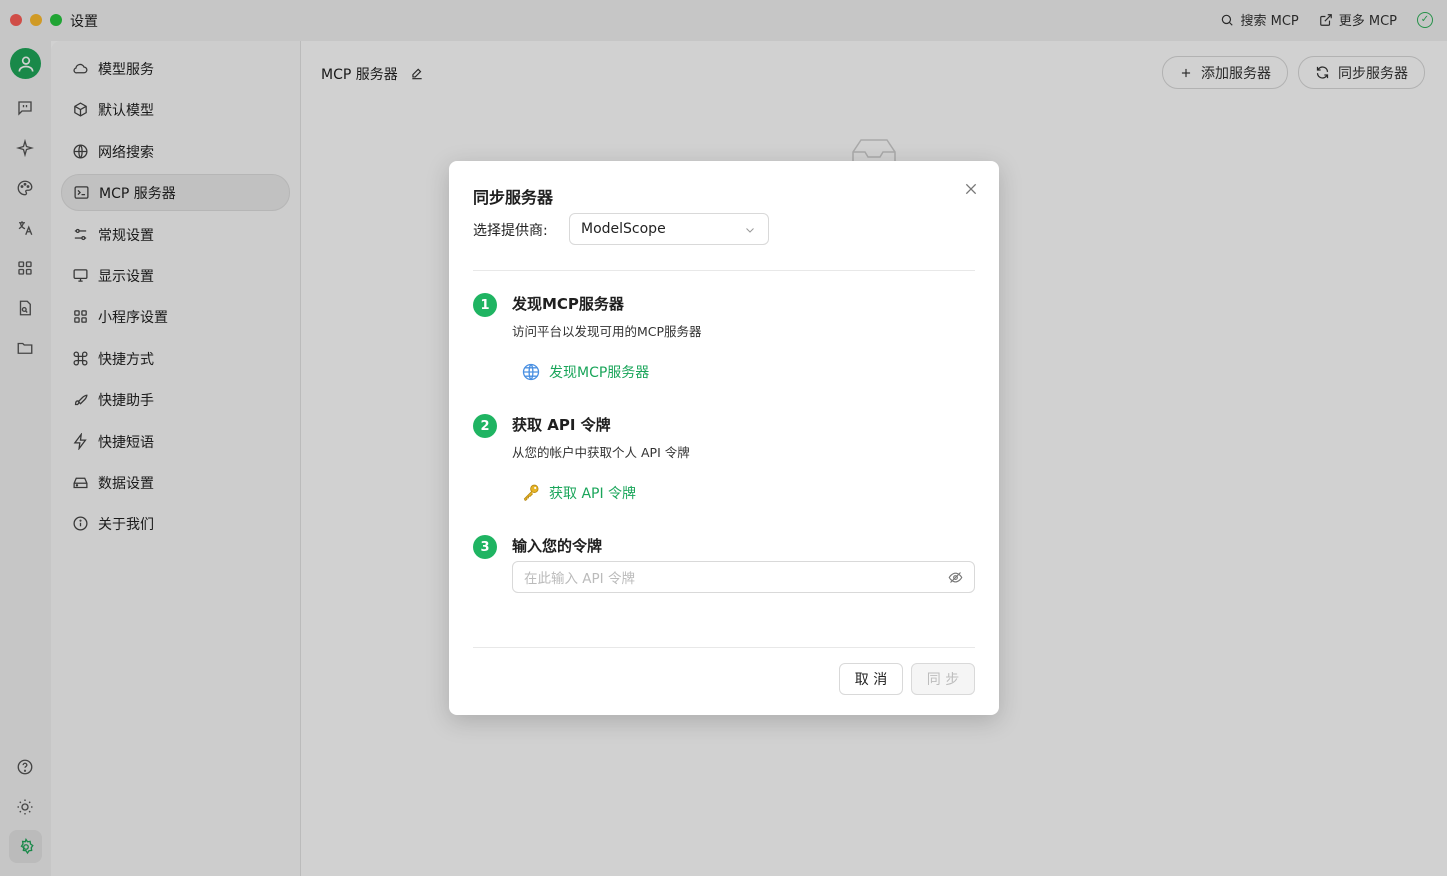 This screenshot has height=876, width=1447. What do you see at coordinates (601, 452) in the screenshot?
I see `step-description: 从您的帐户中获取个人 API 令牌` at bounding box center [601, 452].